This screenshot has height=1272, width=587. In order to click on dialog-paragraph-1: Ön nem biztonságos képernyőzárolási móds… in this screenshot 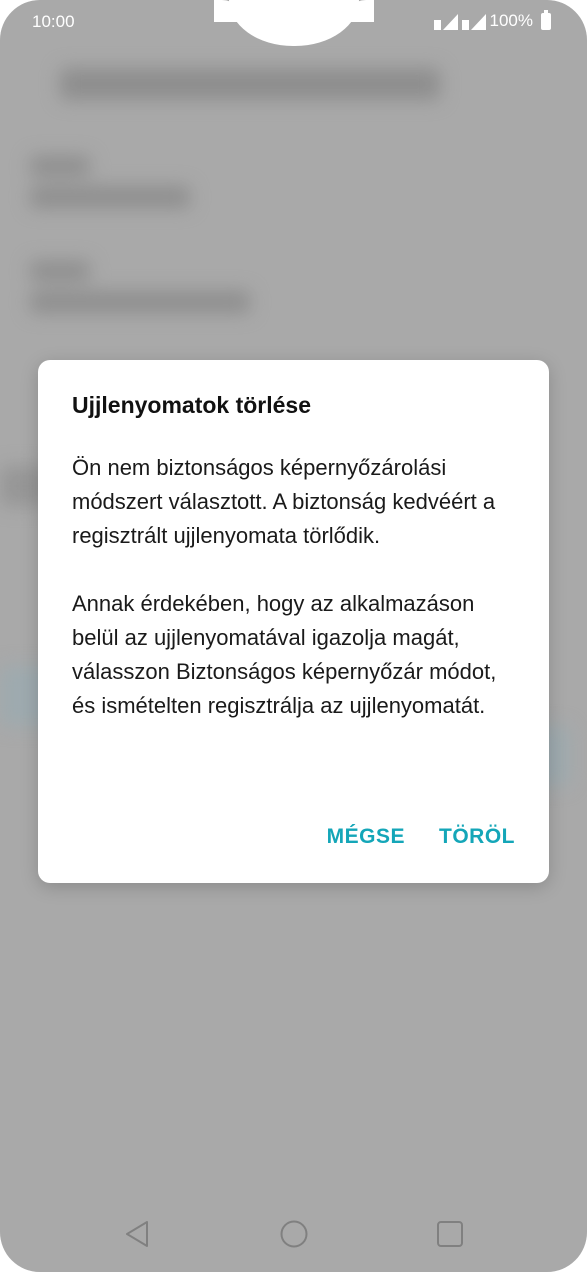, I will do `click(284, 501)`.